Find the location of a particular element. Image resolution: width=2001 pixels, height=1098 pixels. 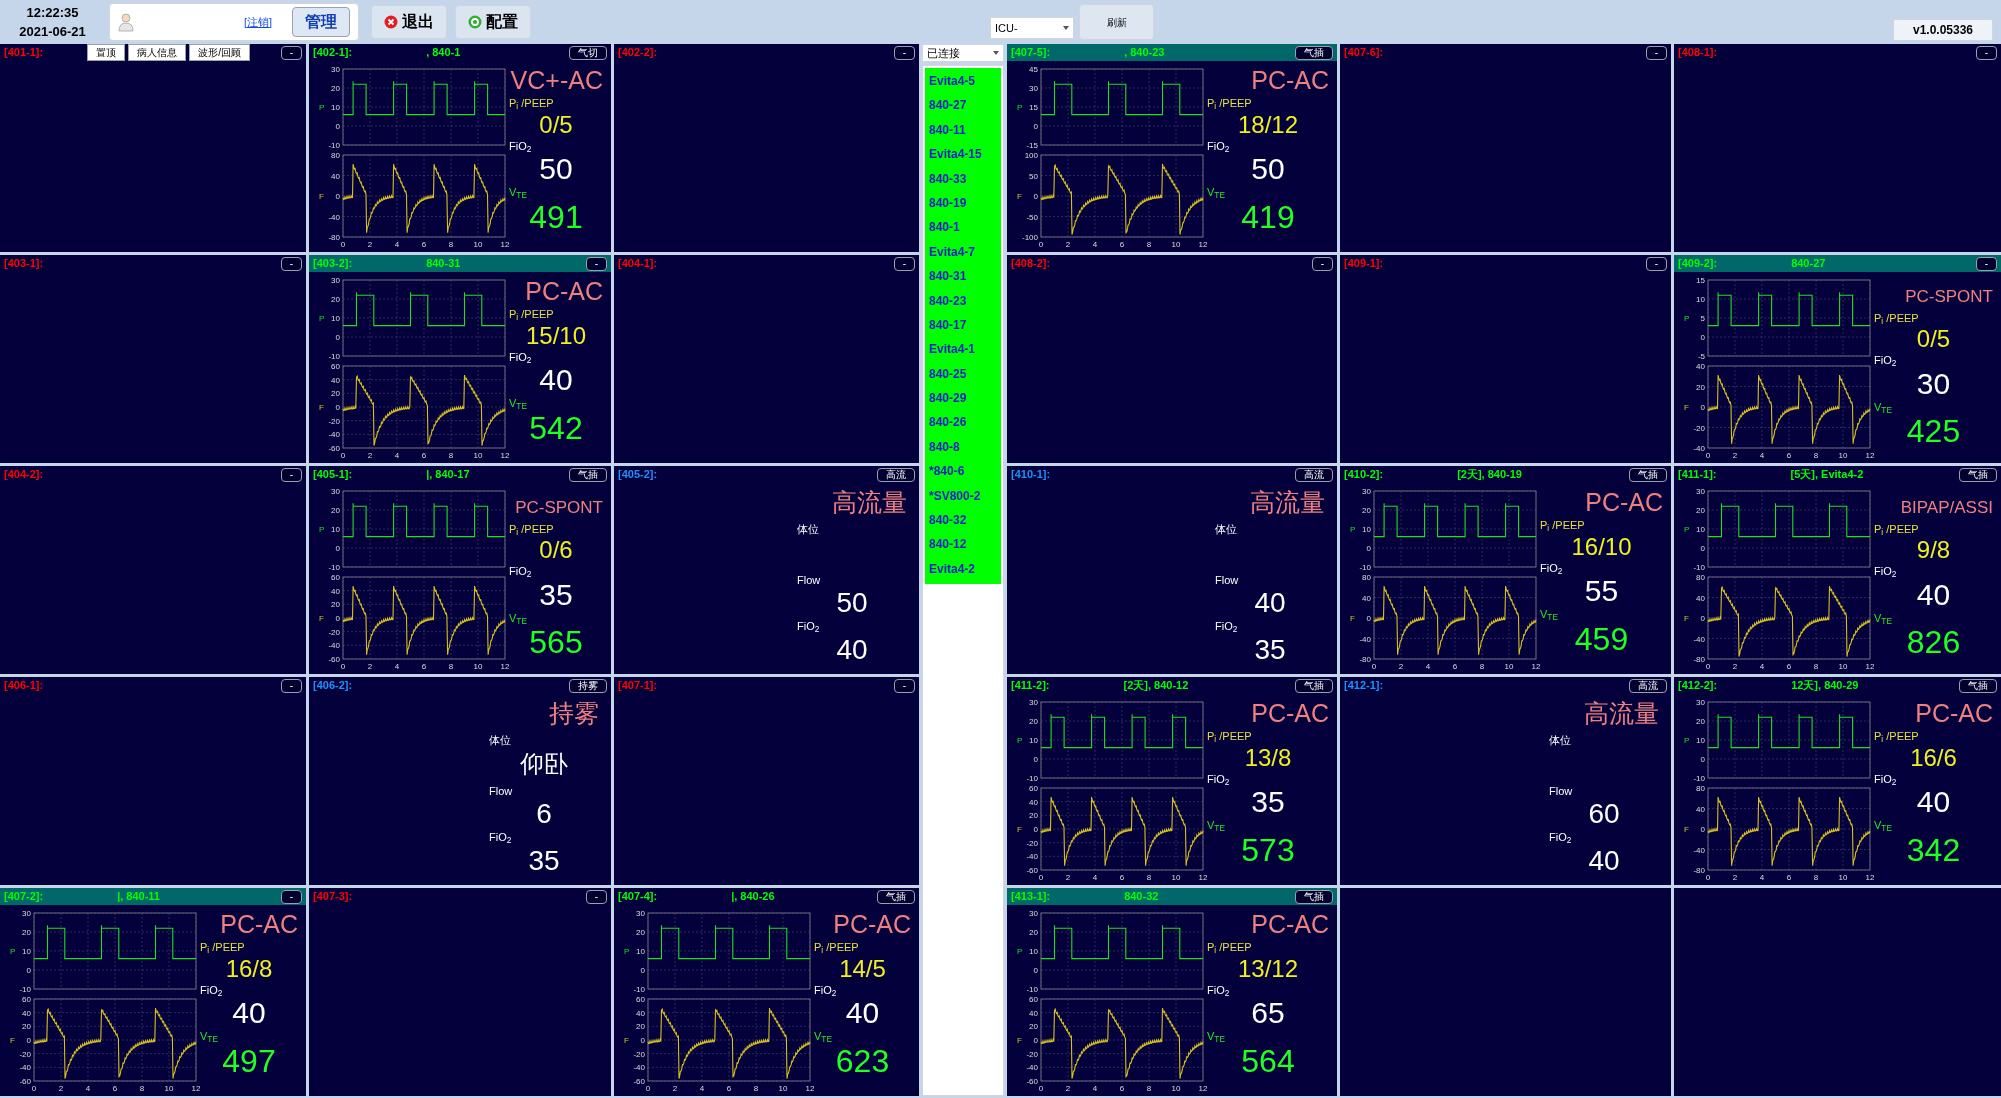

bed-label: [407-5]: is located at coordinates (1031, 53).